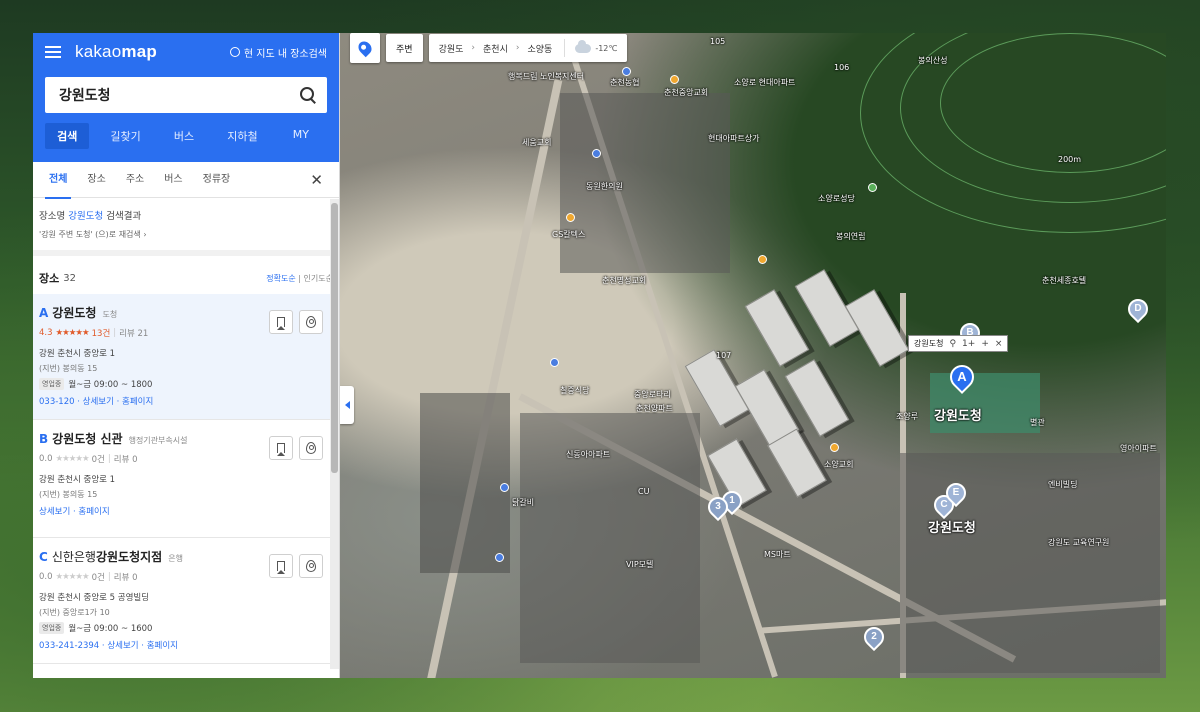 This screenshot has width=1200, height=712. I want to click on list-count: 32, so click(69, 278).